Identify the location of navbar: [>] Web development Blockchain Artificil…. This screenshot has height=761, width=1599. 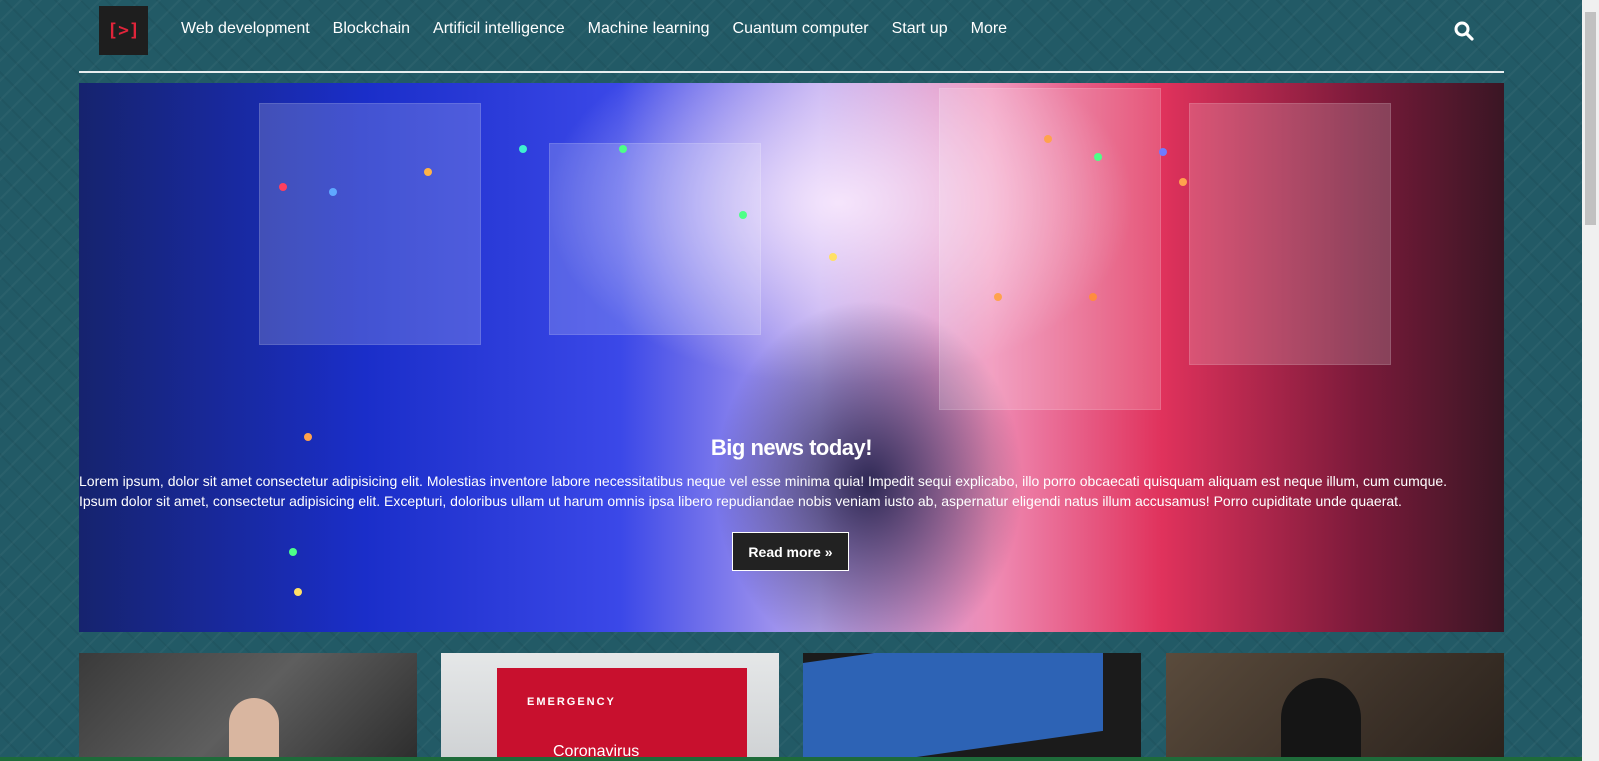
(791, 36).